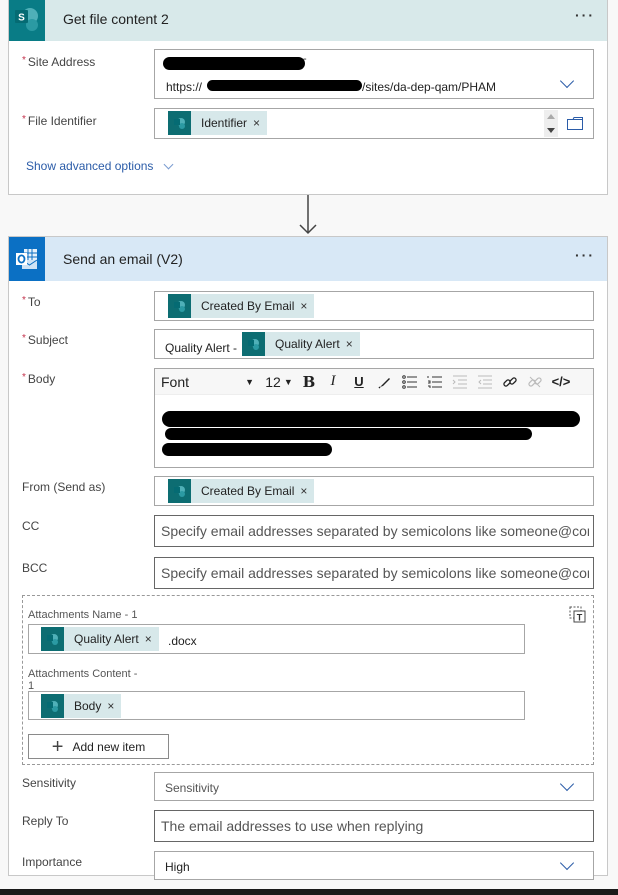  What do you see at coordinates (374, 306) in the screenshot?
I see `to-input: Created By Email ×` at bounding box center [374, 306].